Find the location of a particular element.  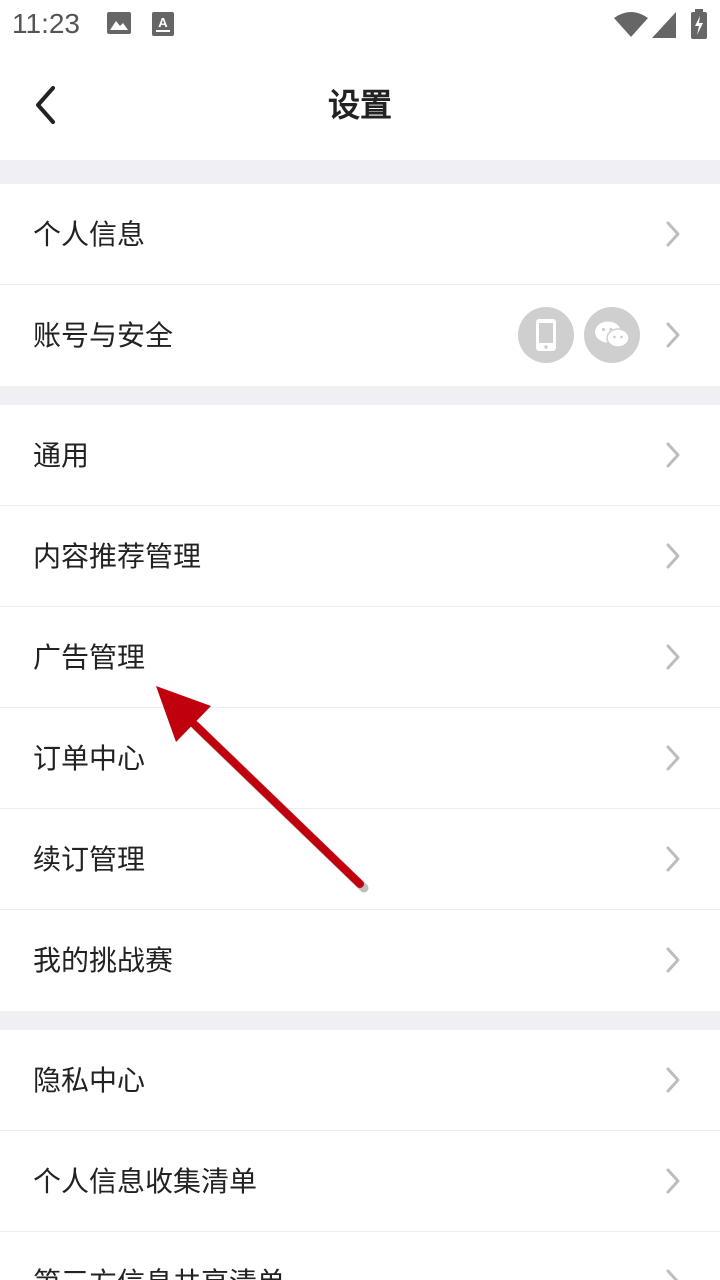

settings-row-general: 通用 is located at coordinates (360, 455).